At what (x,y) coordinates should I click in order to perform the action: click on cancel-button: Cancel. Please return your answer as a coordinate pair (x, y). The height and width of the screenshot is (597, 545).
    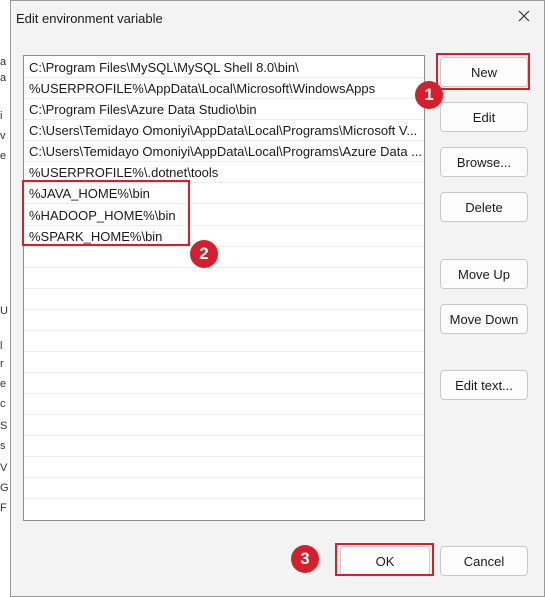
    Looking at the image, I should click on (484, 561).